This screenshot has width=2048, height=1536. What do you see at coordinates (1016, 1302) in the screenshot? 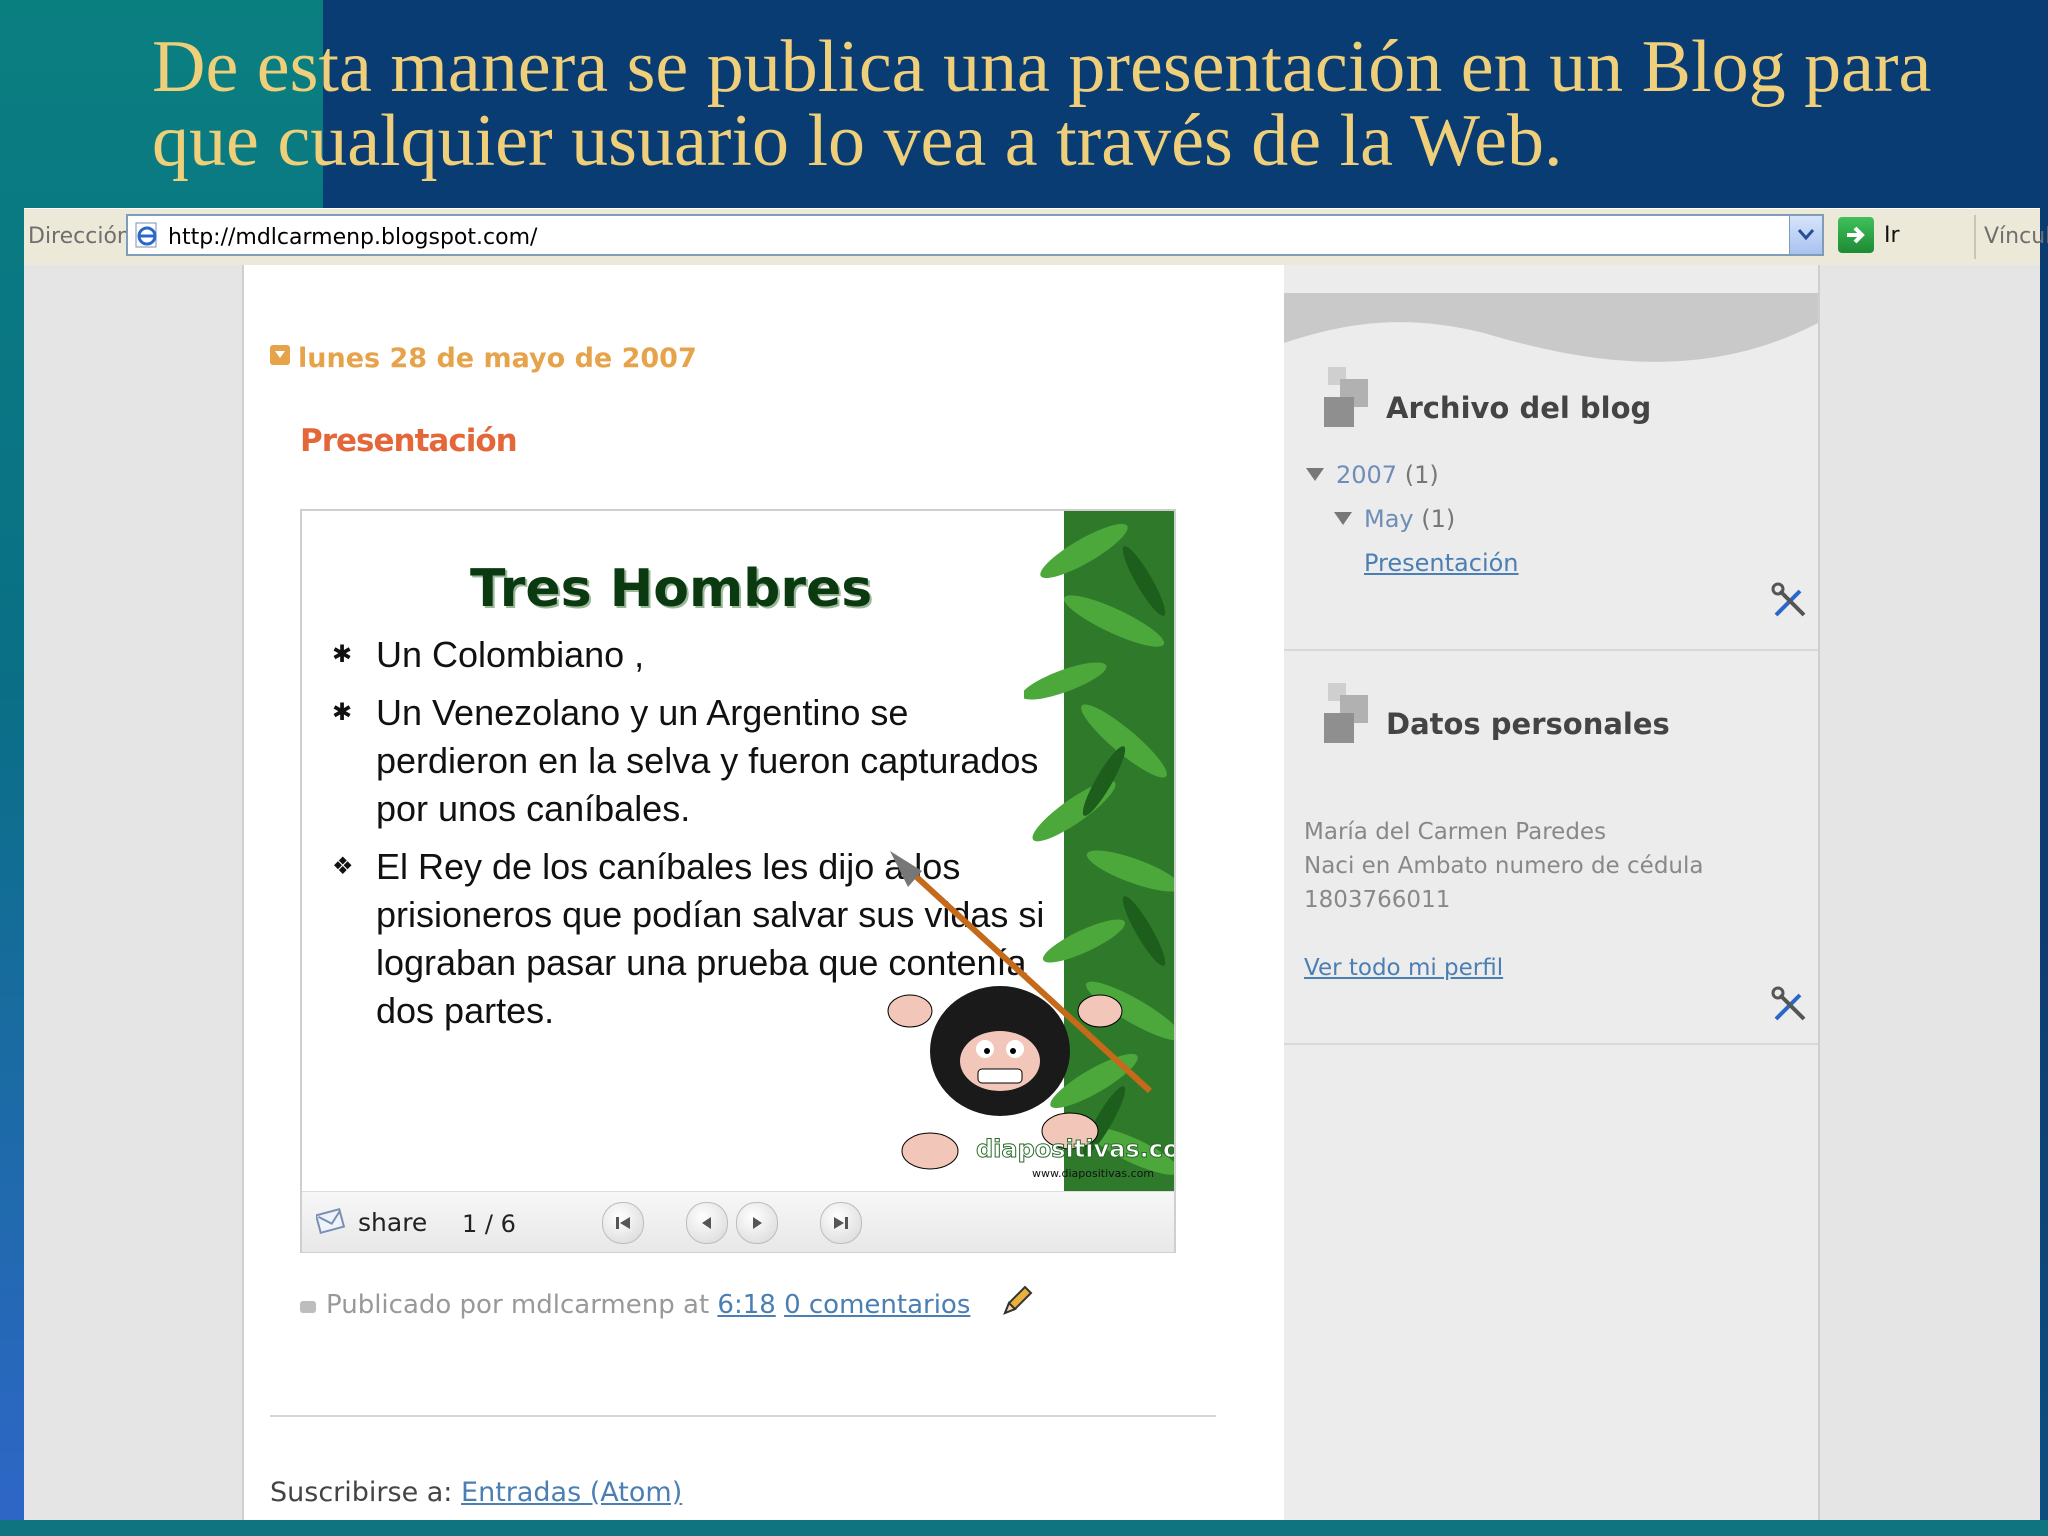
I see `edit-pencil-icon` at bounding box center [1016, 1302].